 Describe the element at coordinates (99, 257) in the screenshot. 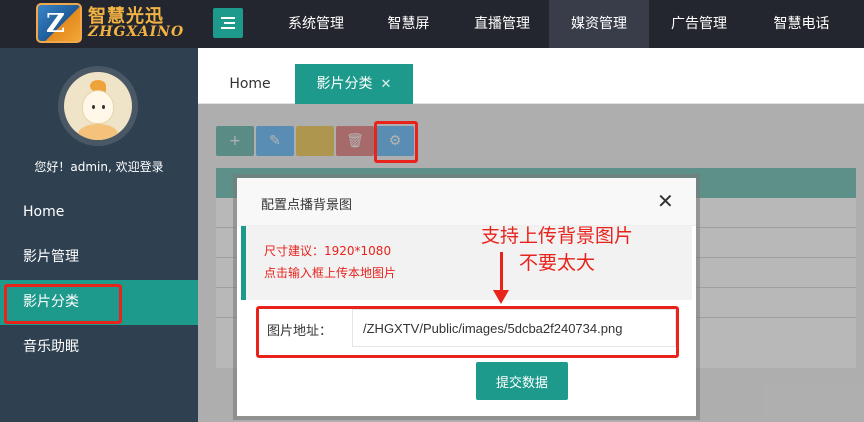

I see `sidebar-item-movies: 影片管理` at that location.